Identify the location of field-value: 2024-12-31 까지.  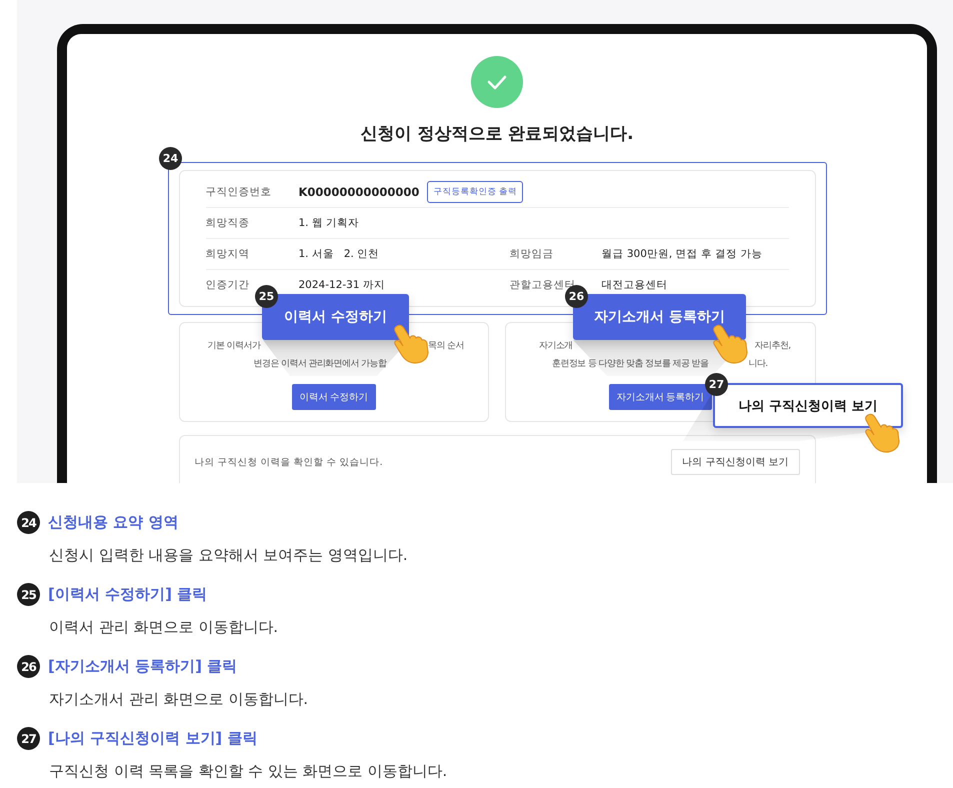
(342, 285).